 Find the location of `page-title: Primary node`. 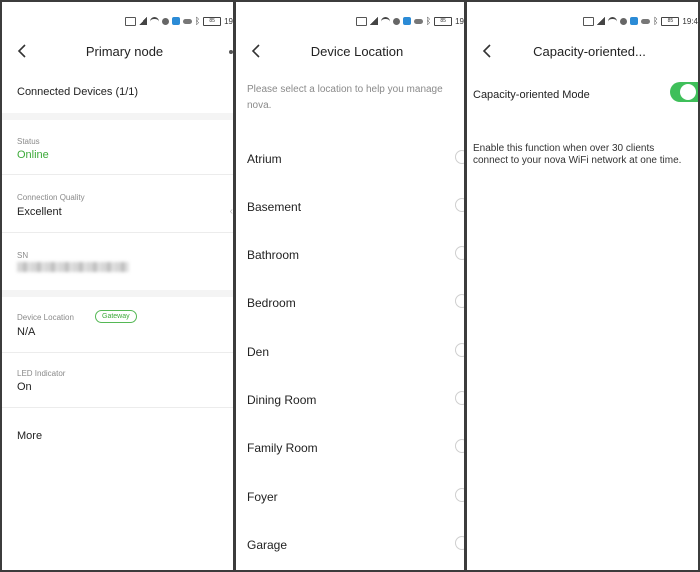

page-title: Primary node is located at coordinates (124, 51).